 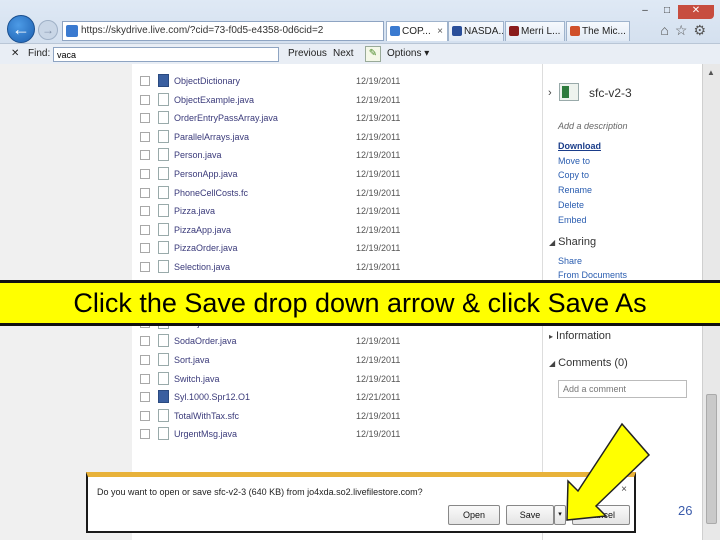 What do you see at coordinates (337, 193) in the screenshot?
I see `file-row: PhoneCellCosts.fc 12/19/2011` at bounding box center [337, 193].